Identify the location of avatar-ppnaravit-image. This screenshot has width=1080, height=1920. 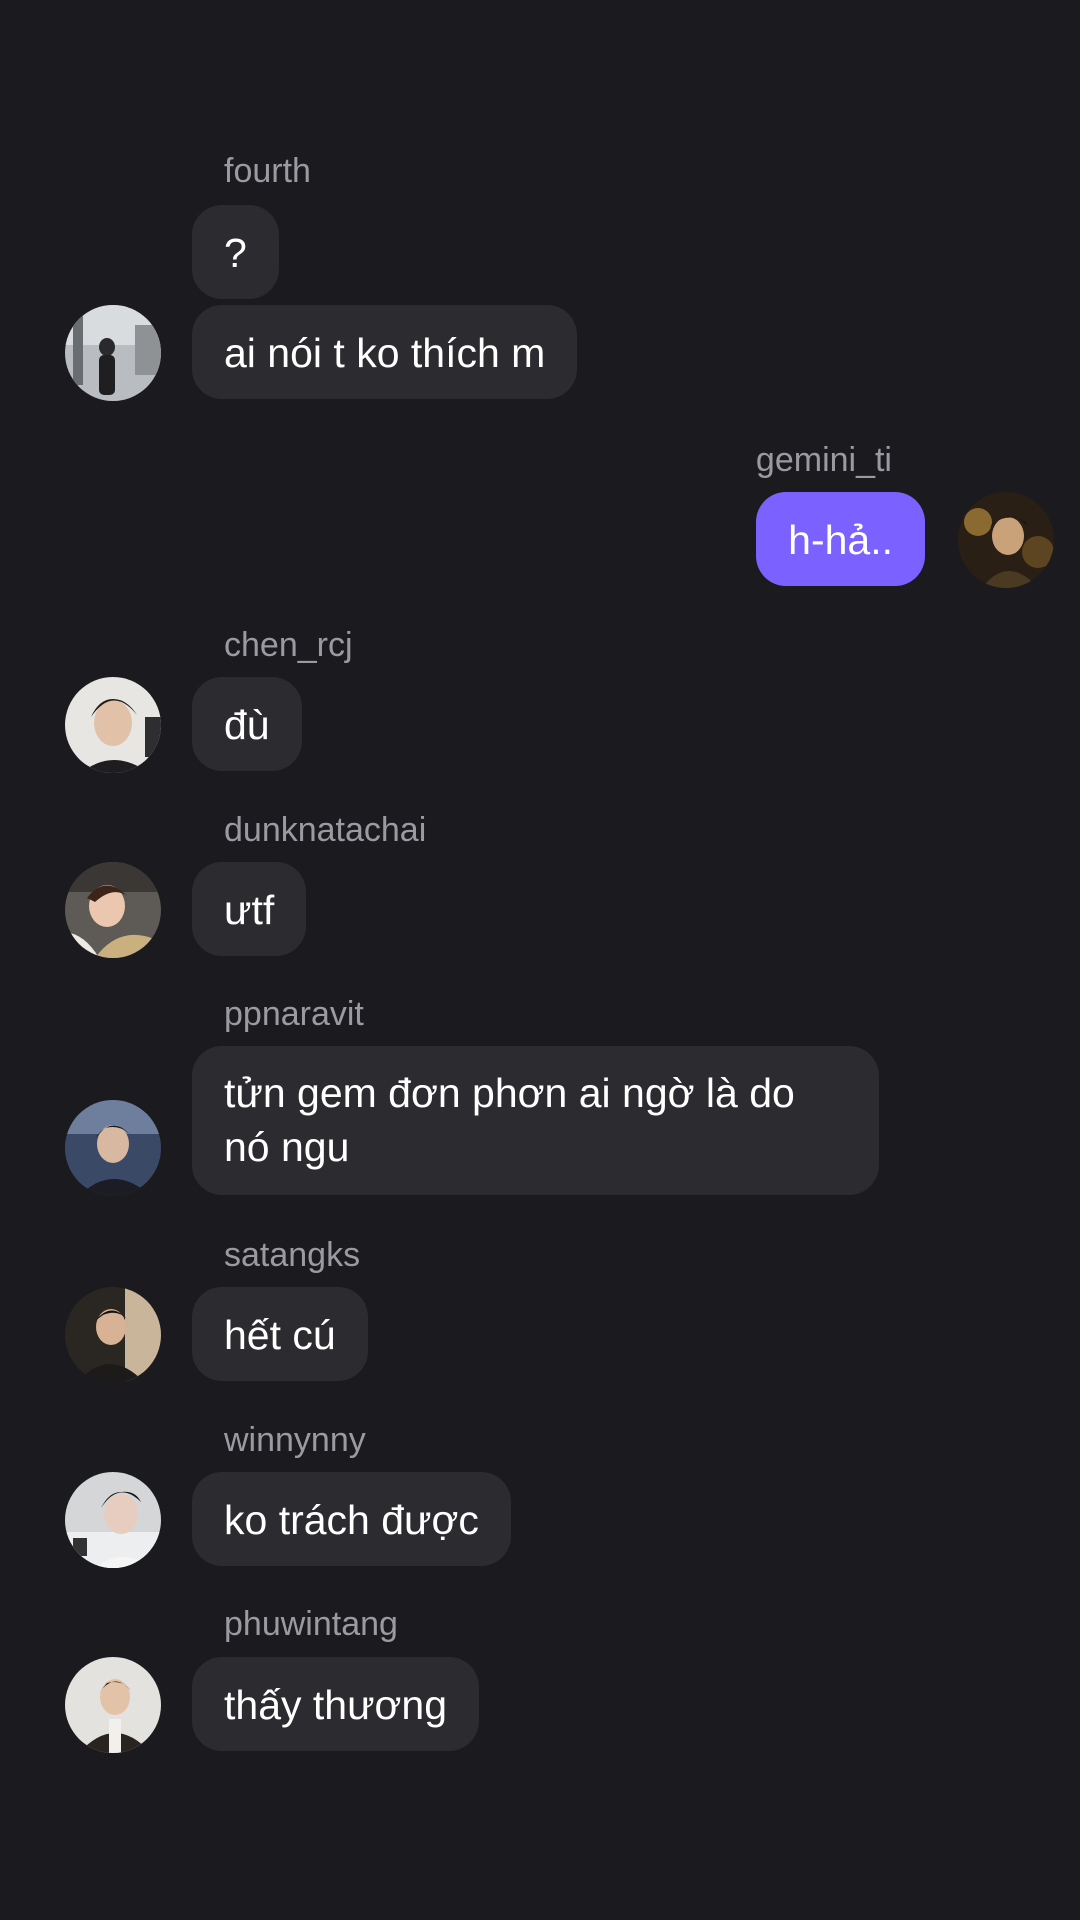
(113, 1148).